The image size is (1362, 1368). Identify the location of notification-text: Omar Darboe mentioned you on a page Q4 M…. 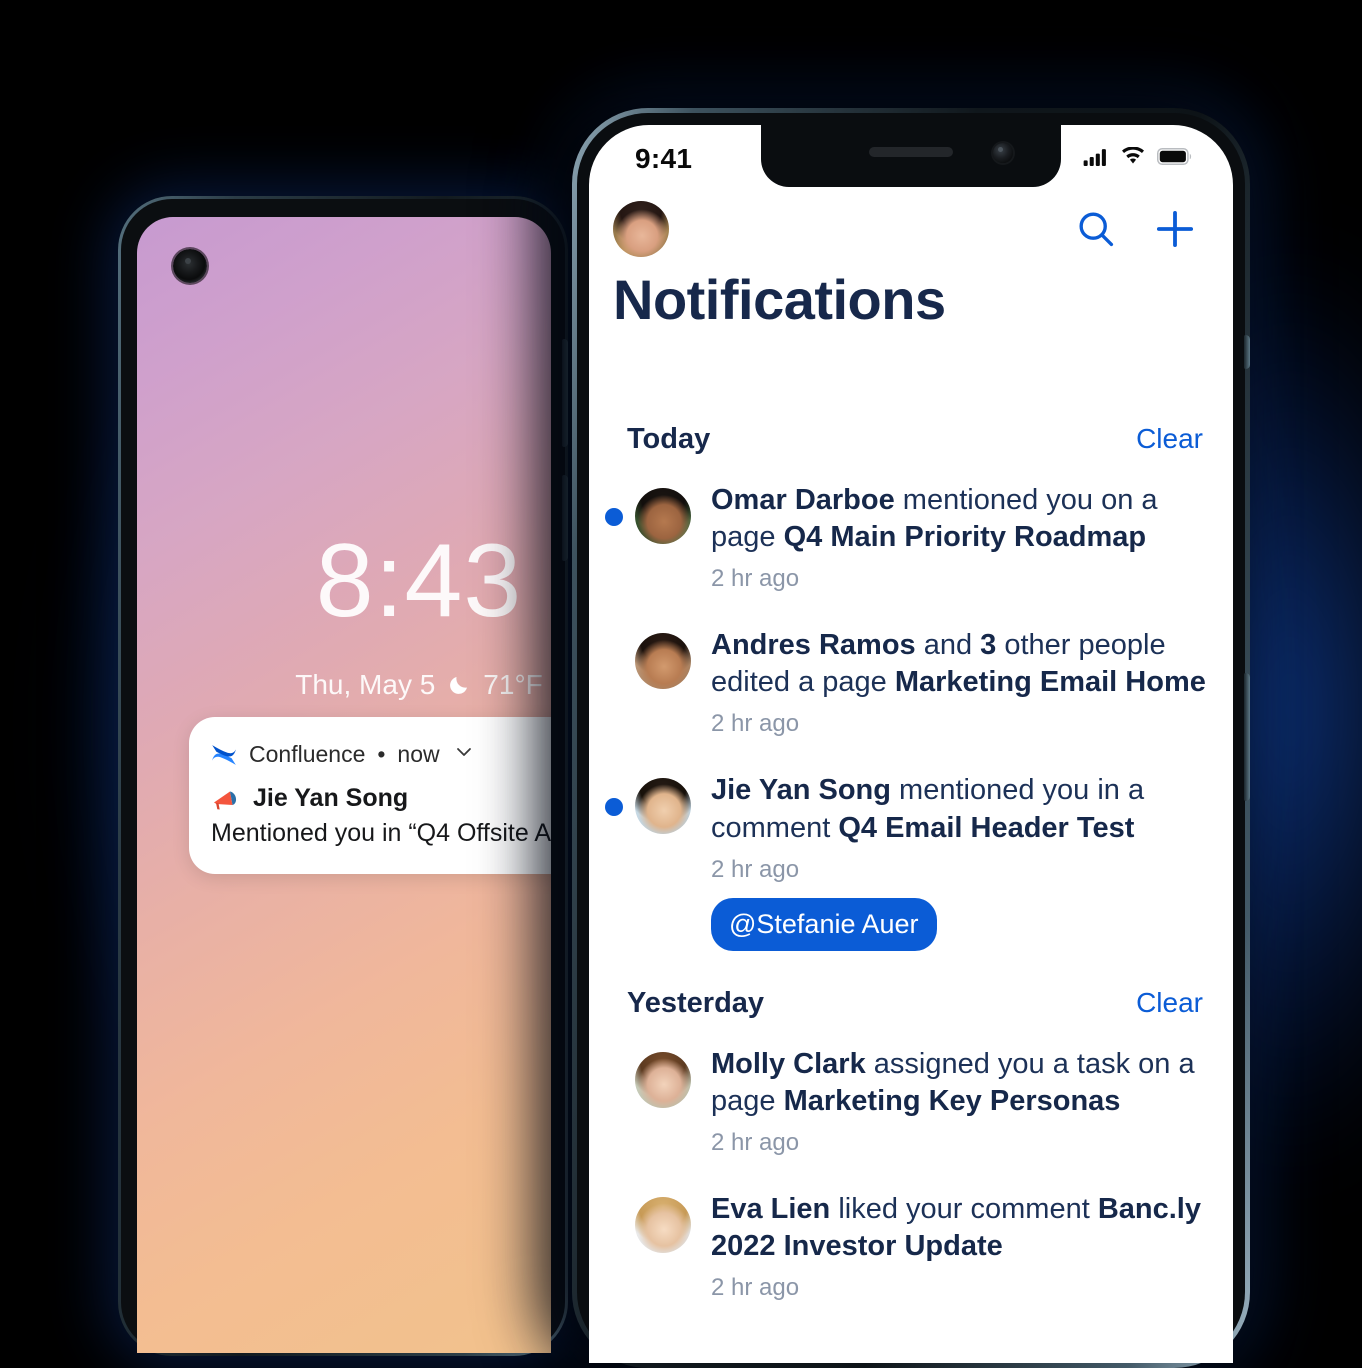
(960, 519).